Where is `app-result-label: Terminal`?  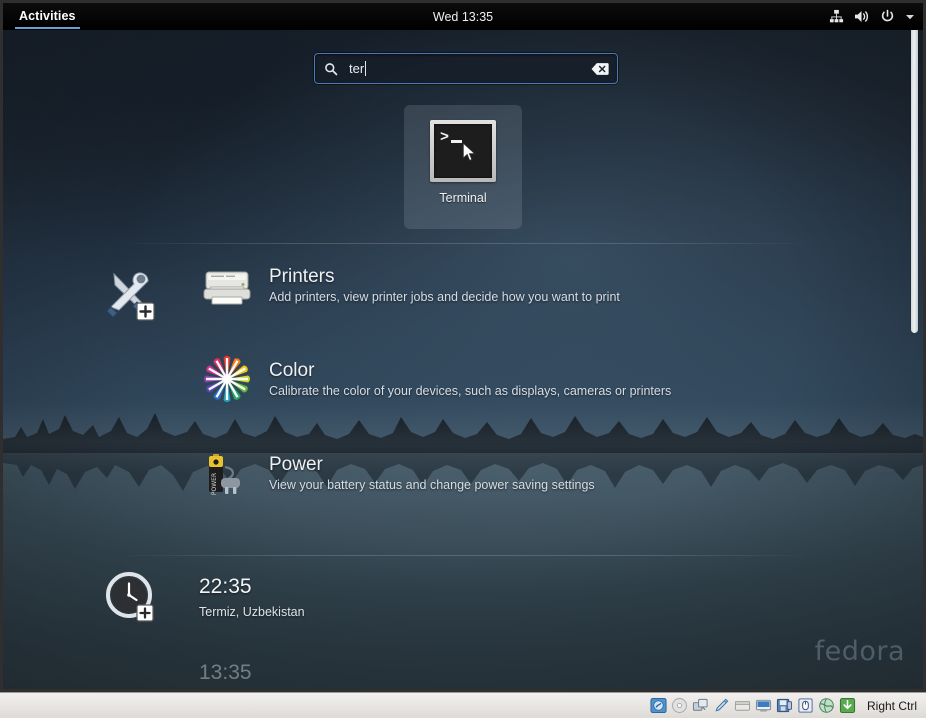
app-result-label: Terminal is located at coordinates (463, 198).